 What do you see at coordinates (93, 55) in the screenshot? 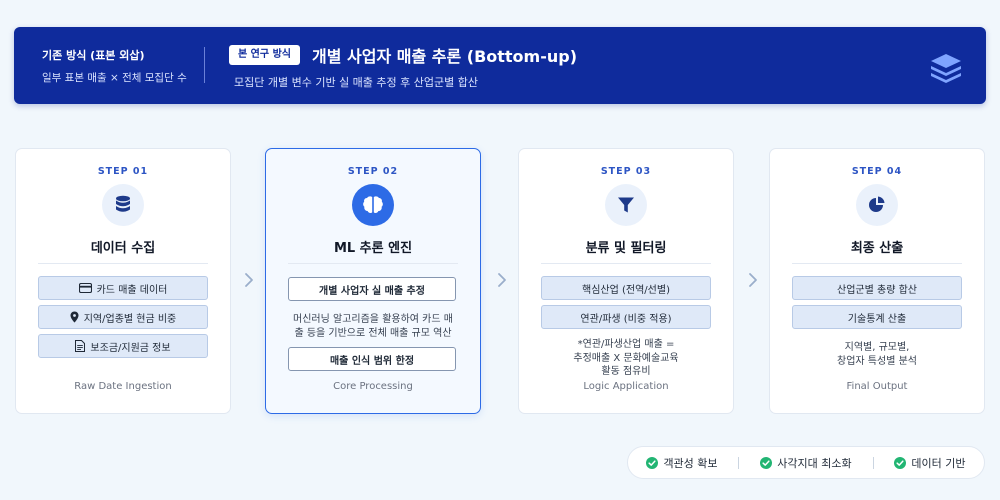
I see `legacy-method-title: 기존 방식 (표본 외삽)` at bounding box center [93, 55].